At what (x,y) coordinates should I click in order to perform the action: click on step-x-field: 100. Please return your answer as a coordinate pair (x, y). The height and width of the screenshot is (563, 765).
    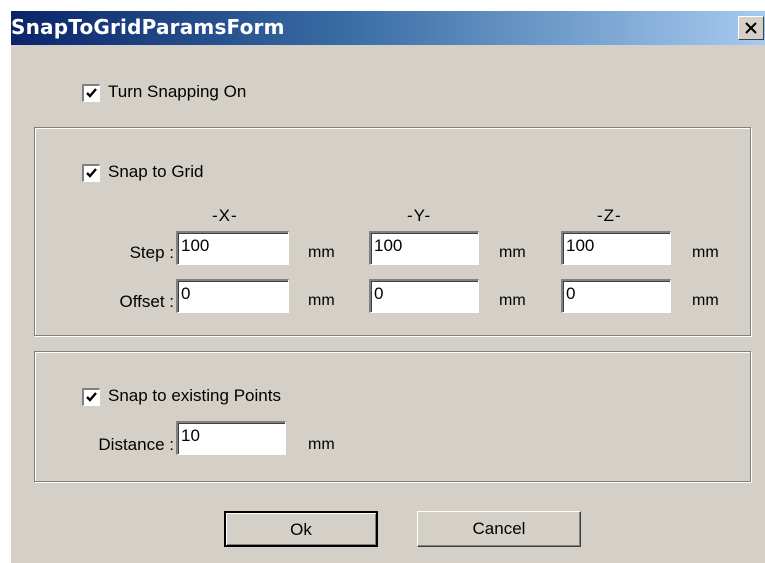
    Looking at the image, I should click on (232, 248).